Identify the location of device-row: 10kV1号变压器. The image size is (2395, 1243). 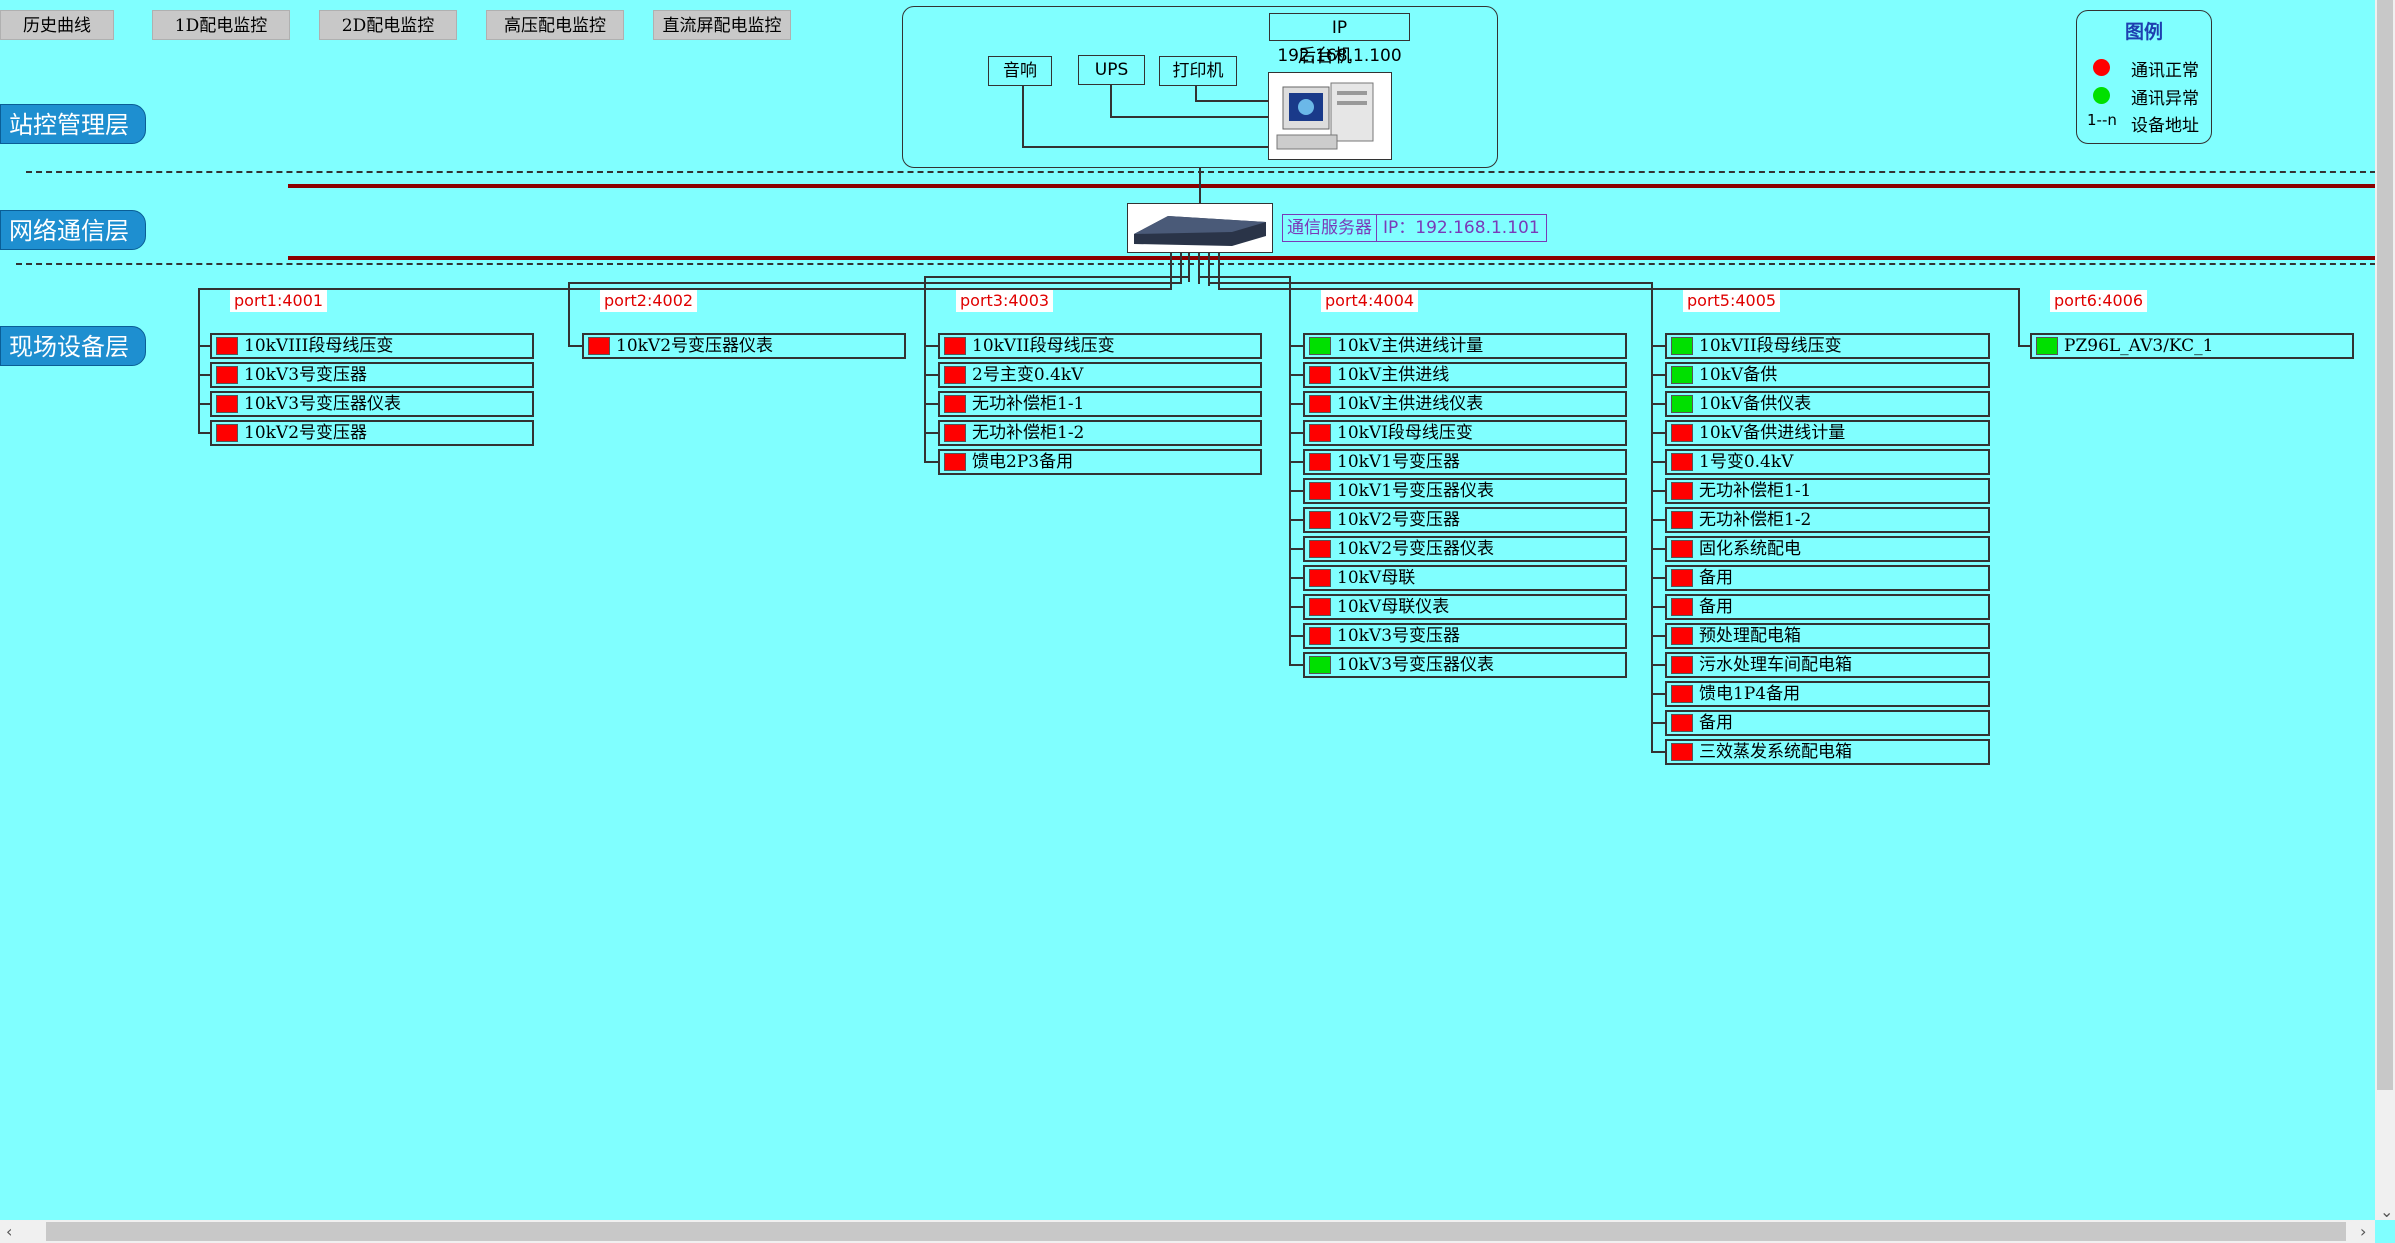
(1465, 462).